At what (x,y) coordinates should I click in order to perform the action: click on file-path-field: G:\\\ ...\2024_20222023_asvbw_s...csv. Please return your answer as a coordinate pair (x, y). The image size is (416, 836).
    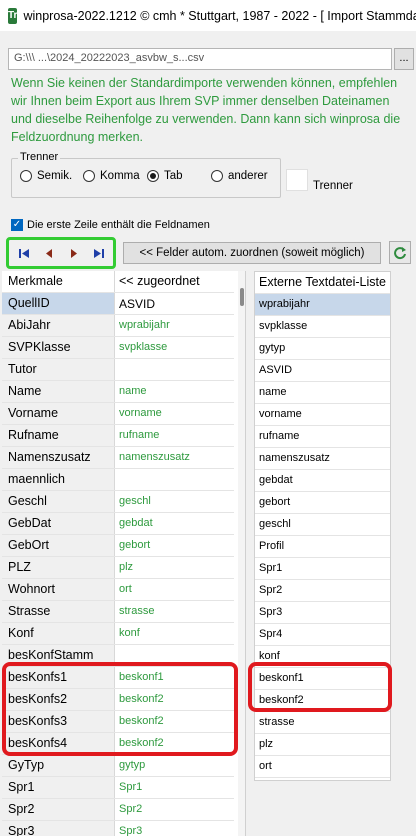
    Looking at the image, I should click on (200, 59).